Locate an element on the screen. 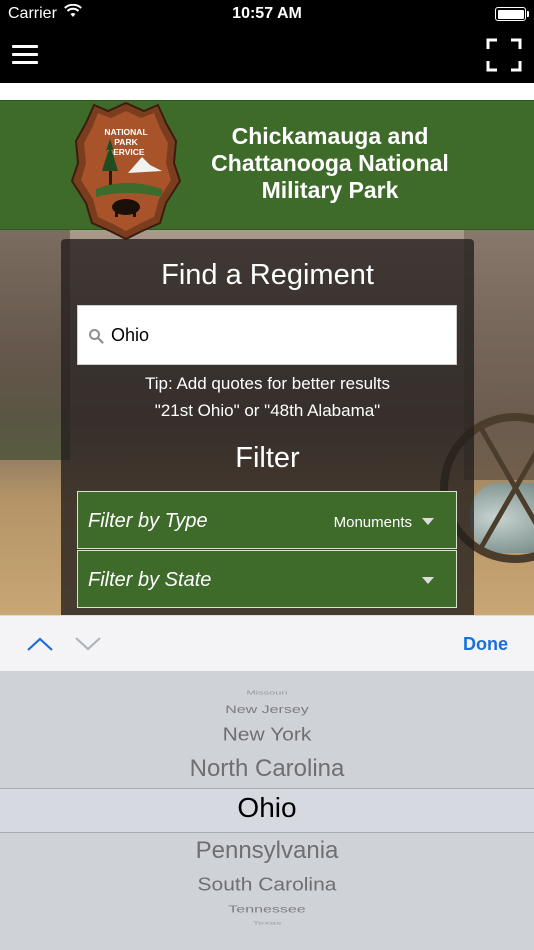 The width and height of the screenshot is (534, 950). logo-text-line2: PARK is located at coordinates (126, 142).